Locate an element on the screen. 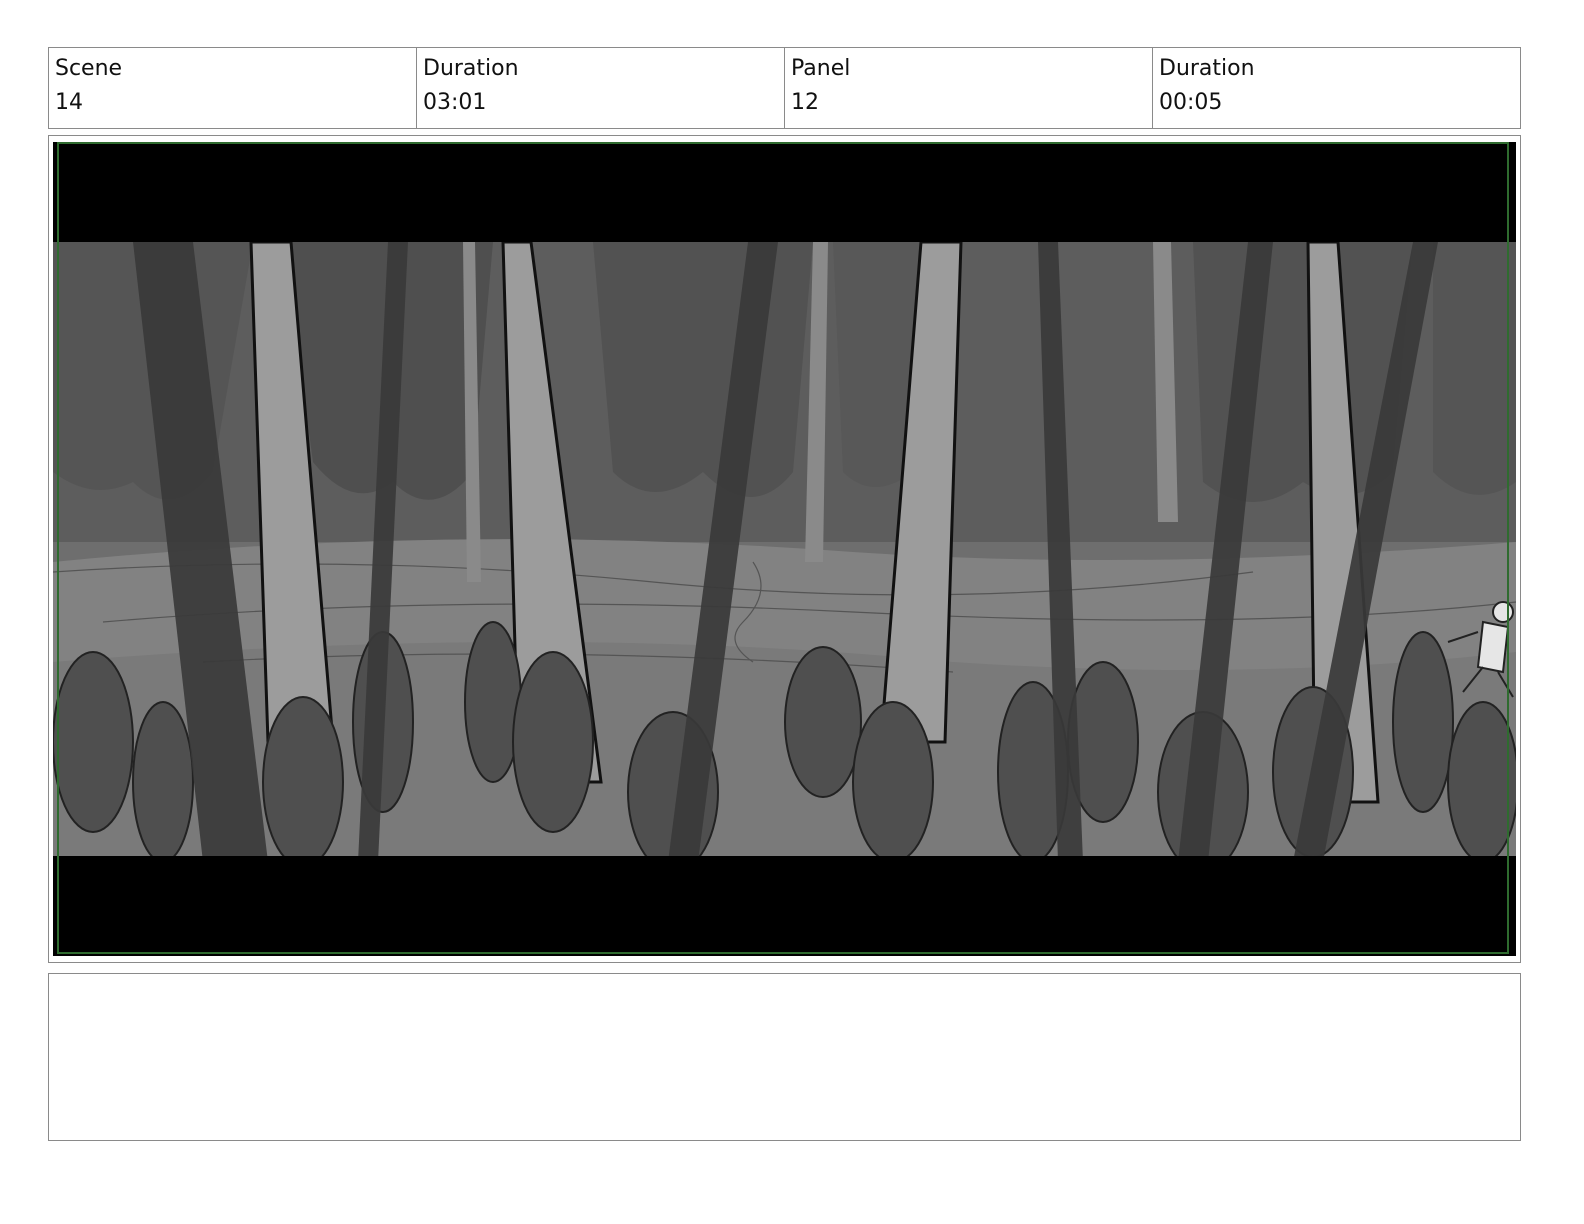 This screenshot has width=1584, height=1224. panel-notes-box is located at coordinates (784, 1057).